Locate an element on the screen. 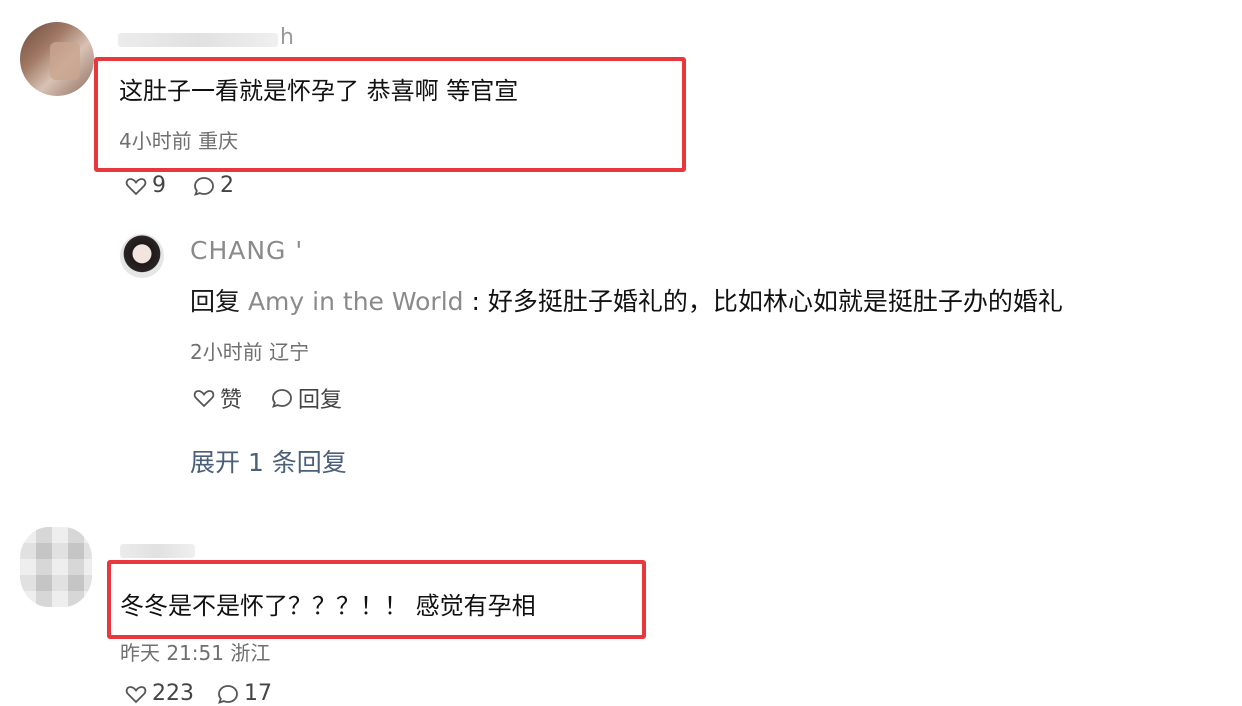 This screenshot has height=706, width=1242. username-suffix: h is located at coordinates (287, 37).